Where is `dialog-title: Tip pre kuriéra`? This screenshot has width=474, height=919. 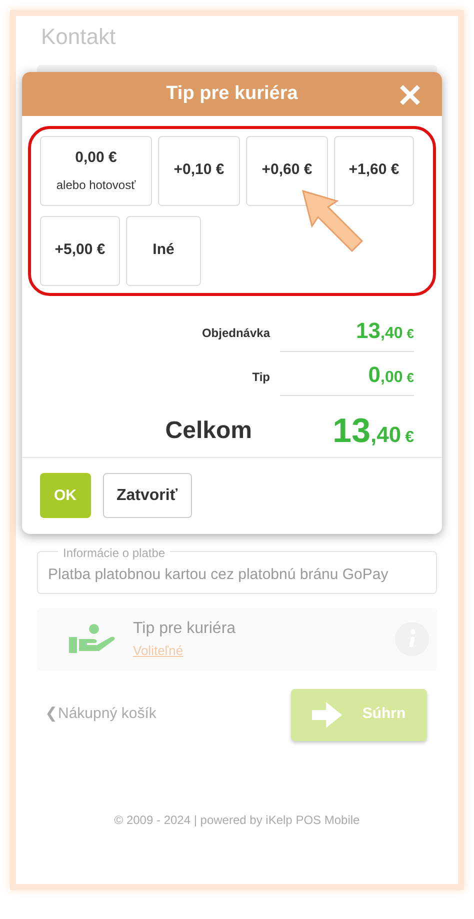 dialog-title: Tip pre kuriéra is located at coordinates (232, 94).